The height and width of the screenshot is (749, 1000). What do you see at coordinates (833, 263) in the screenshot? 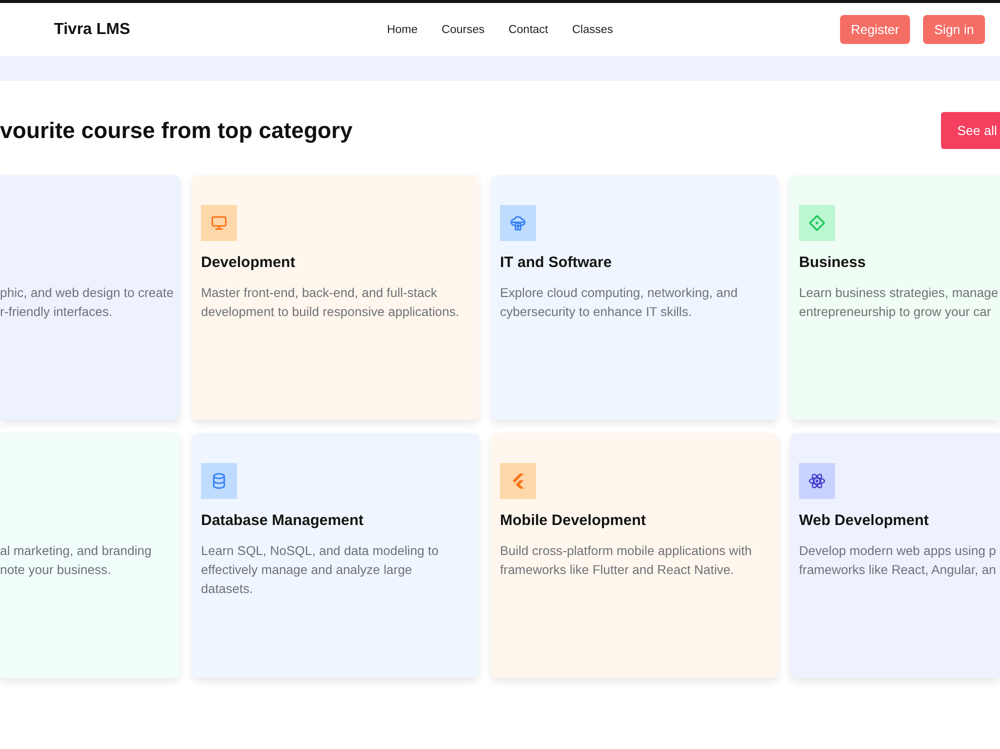
I see `card-title: Business` at bounding box center [833, 263].